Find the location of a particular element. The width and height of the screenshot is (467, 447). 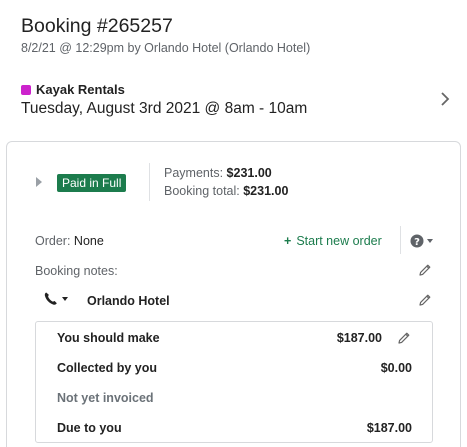

phone-dropdown-icon is located at coordinates (58, 299).